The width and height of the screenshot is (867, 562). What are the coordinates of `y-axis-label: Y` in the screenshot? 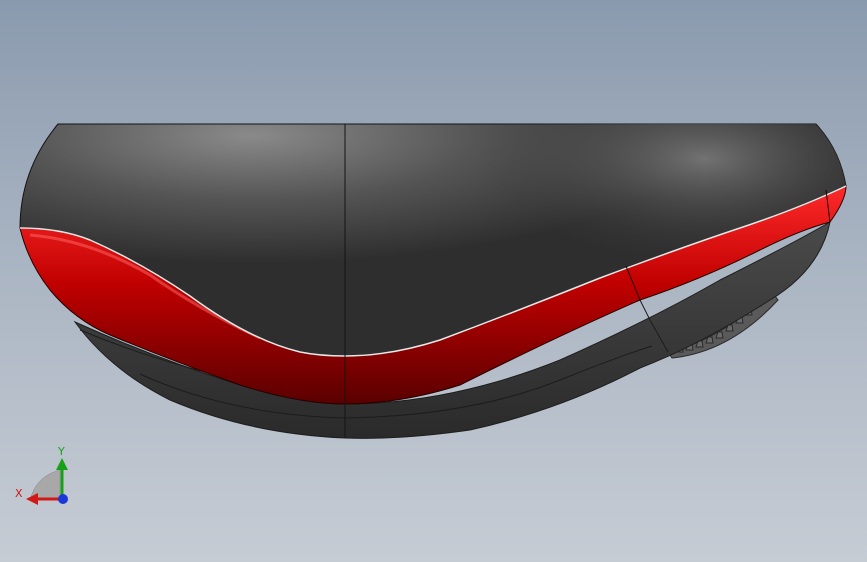 It's located at (61, 451).